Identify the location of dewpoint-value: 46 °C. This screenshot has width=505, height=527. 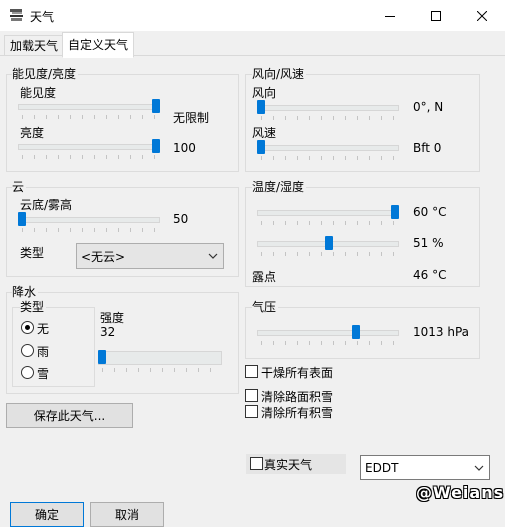
(430, 275).